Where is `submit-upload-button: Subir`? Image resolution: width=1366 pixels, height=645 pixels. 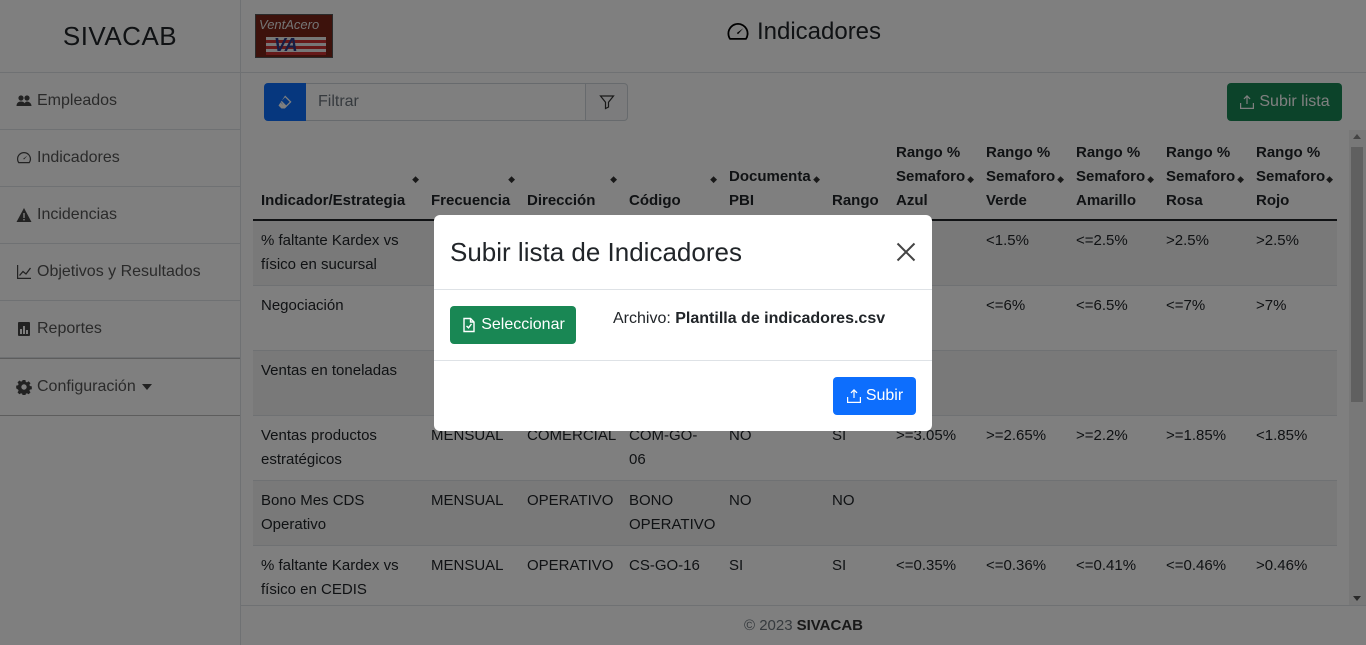
submit-upload-button: Subir is located at coordinates (874, 396).